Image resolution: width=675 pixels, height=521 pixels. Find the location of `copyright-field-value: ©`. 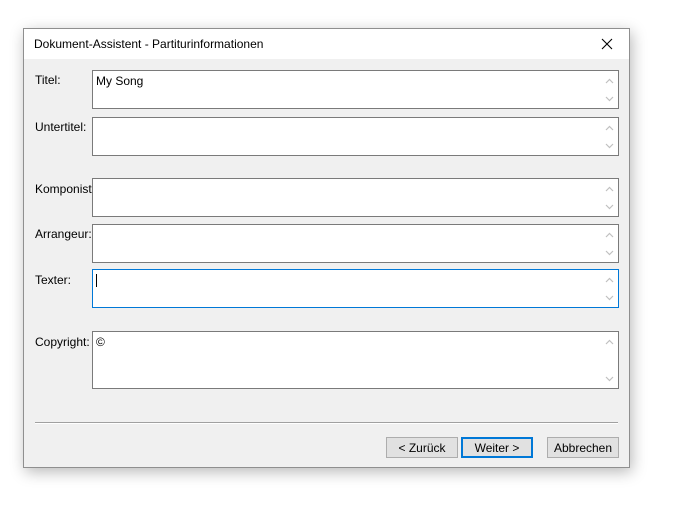

copyright-field-value: © is located at coordinates (100, 342).